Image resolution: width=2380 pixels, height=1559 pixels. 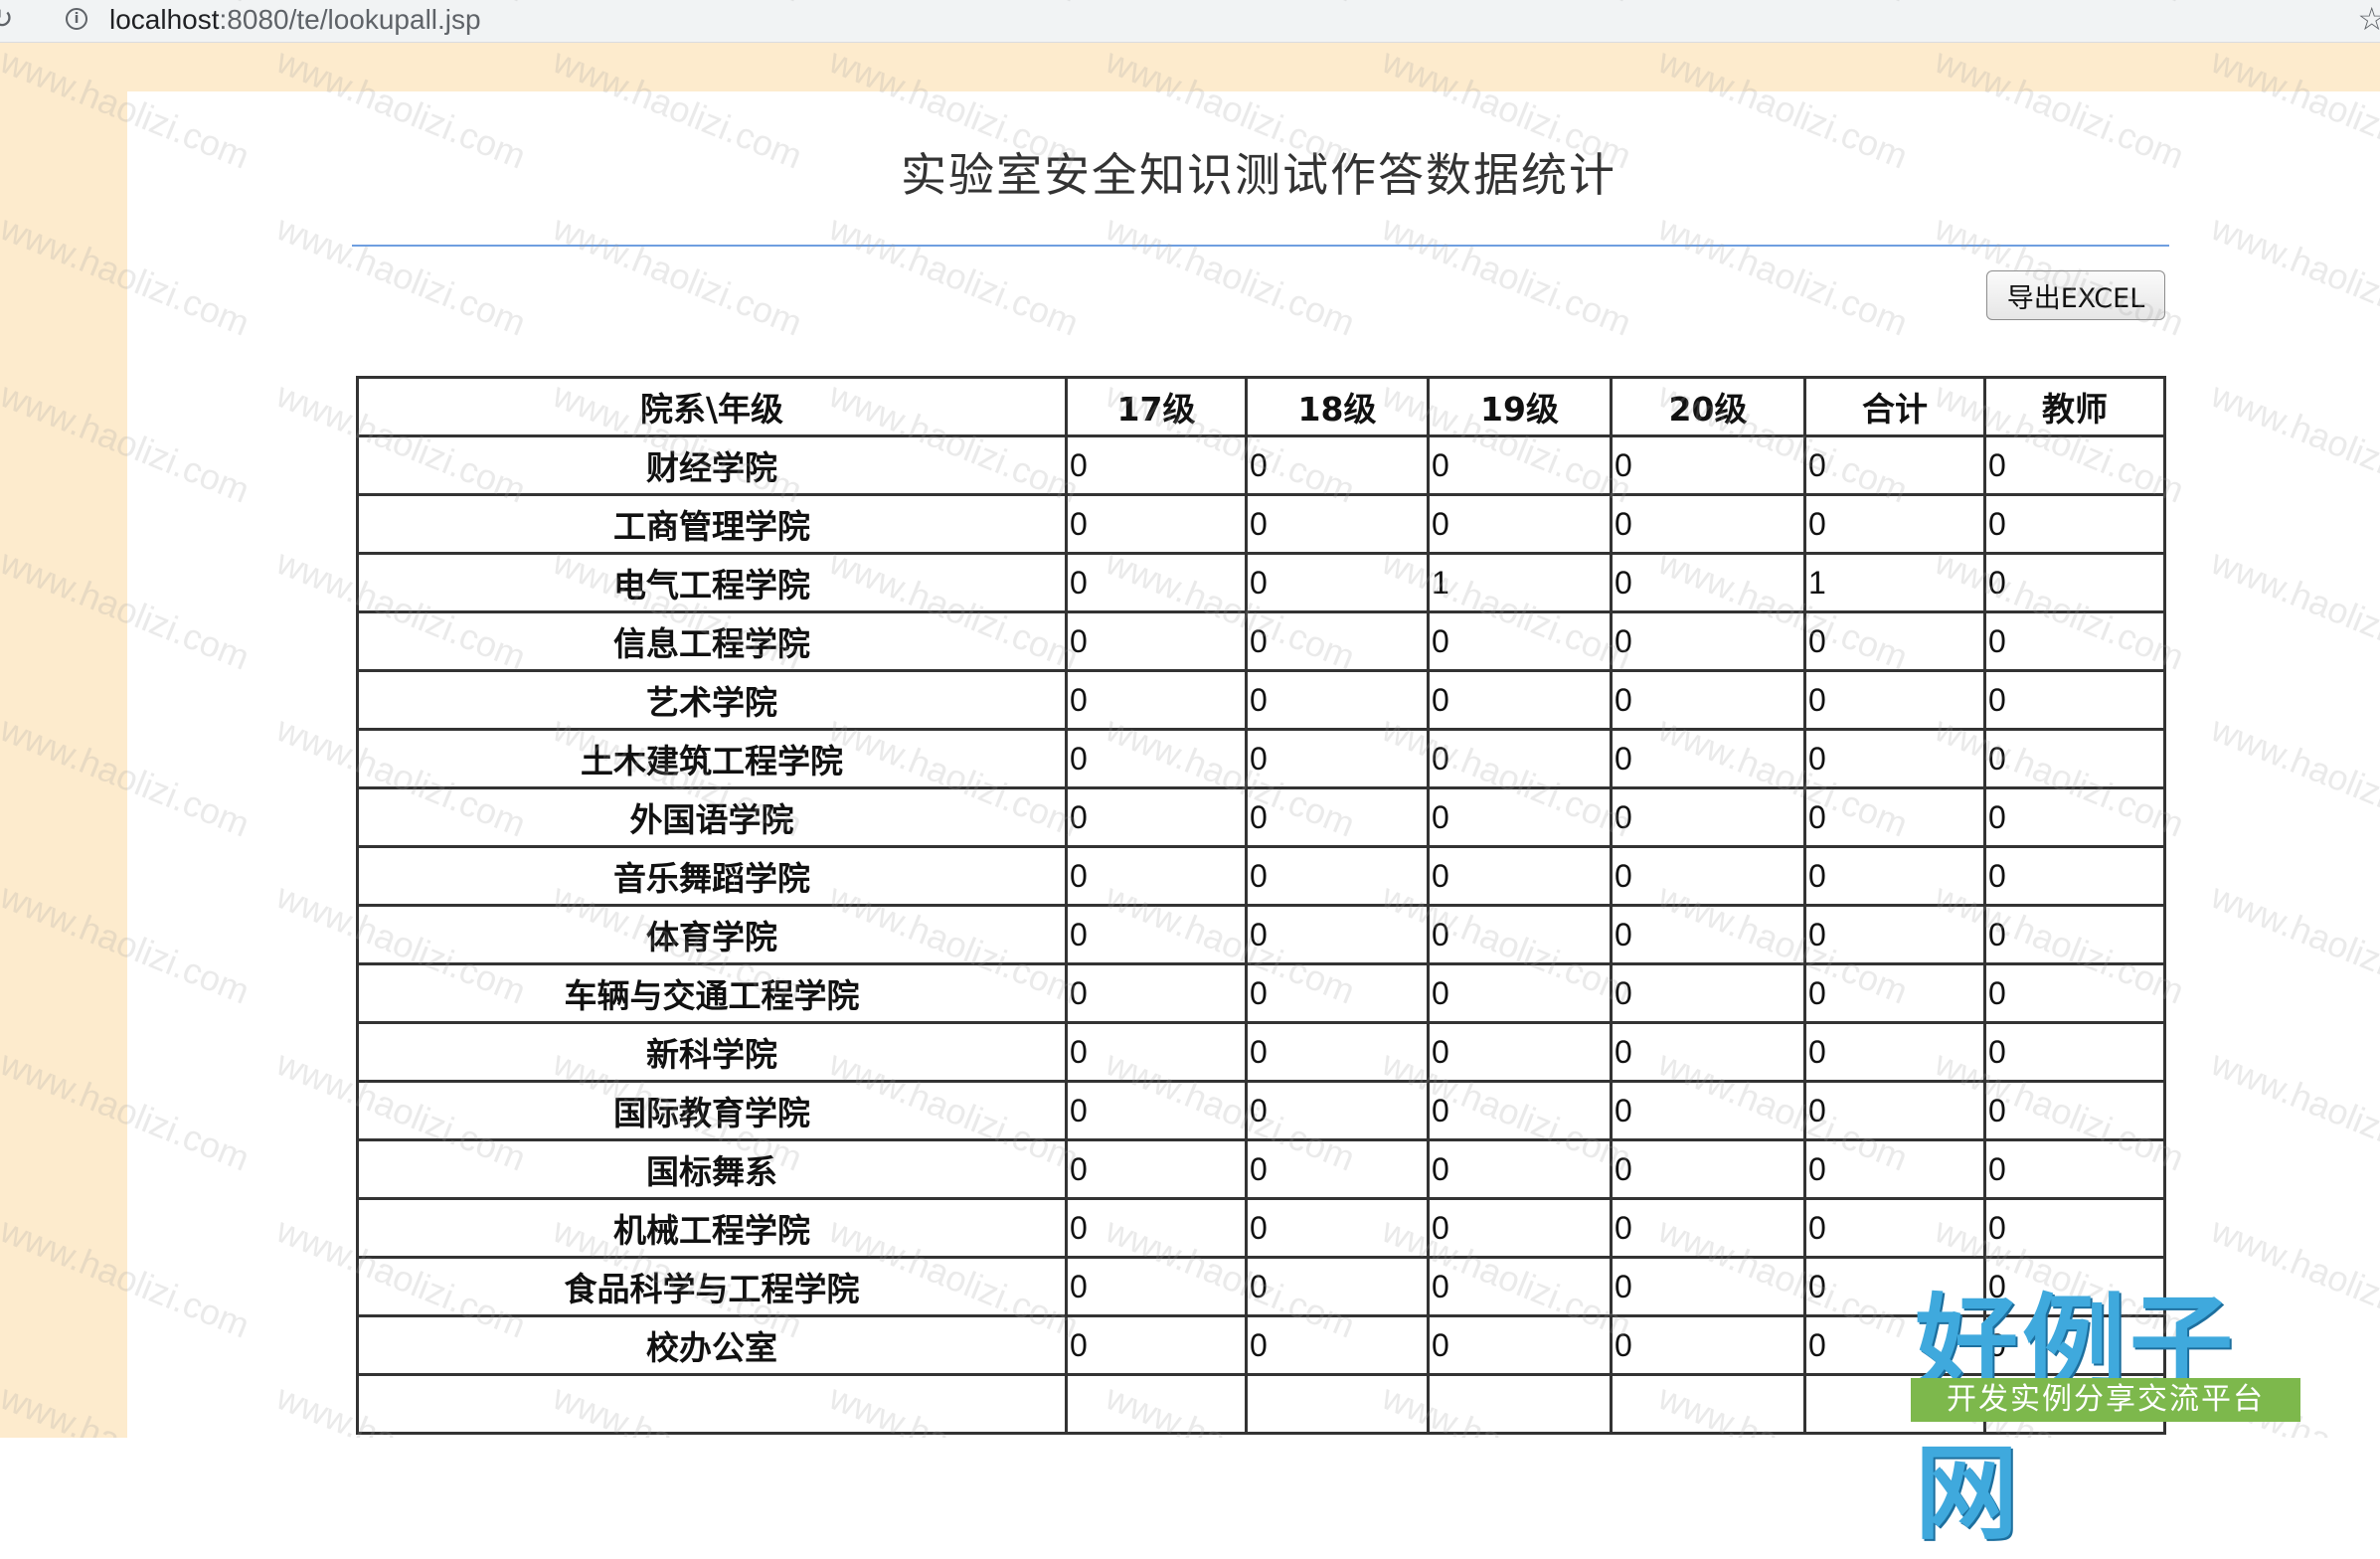 I want to click on table-row: 艺术学院 0 0 0 0 0 0, so click(x=1261, y=700).